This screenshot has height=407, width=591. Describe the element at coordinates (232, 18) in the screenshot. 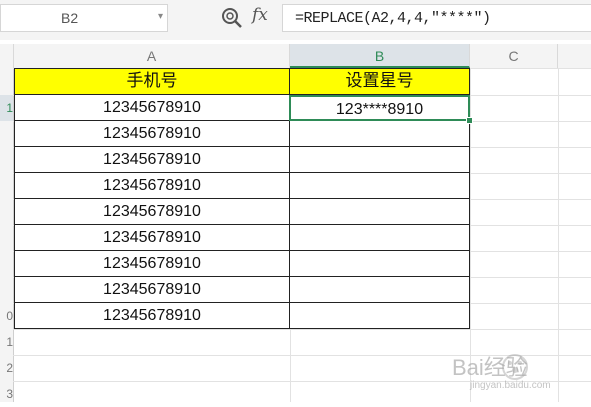

I see `zoom-icon` at that location.